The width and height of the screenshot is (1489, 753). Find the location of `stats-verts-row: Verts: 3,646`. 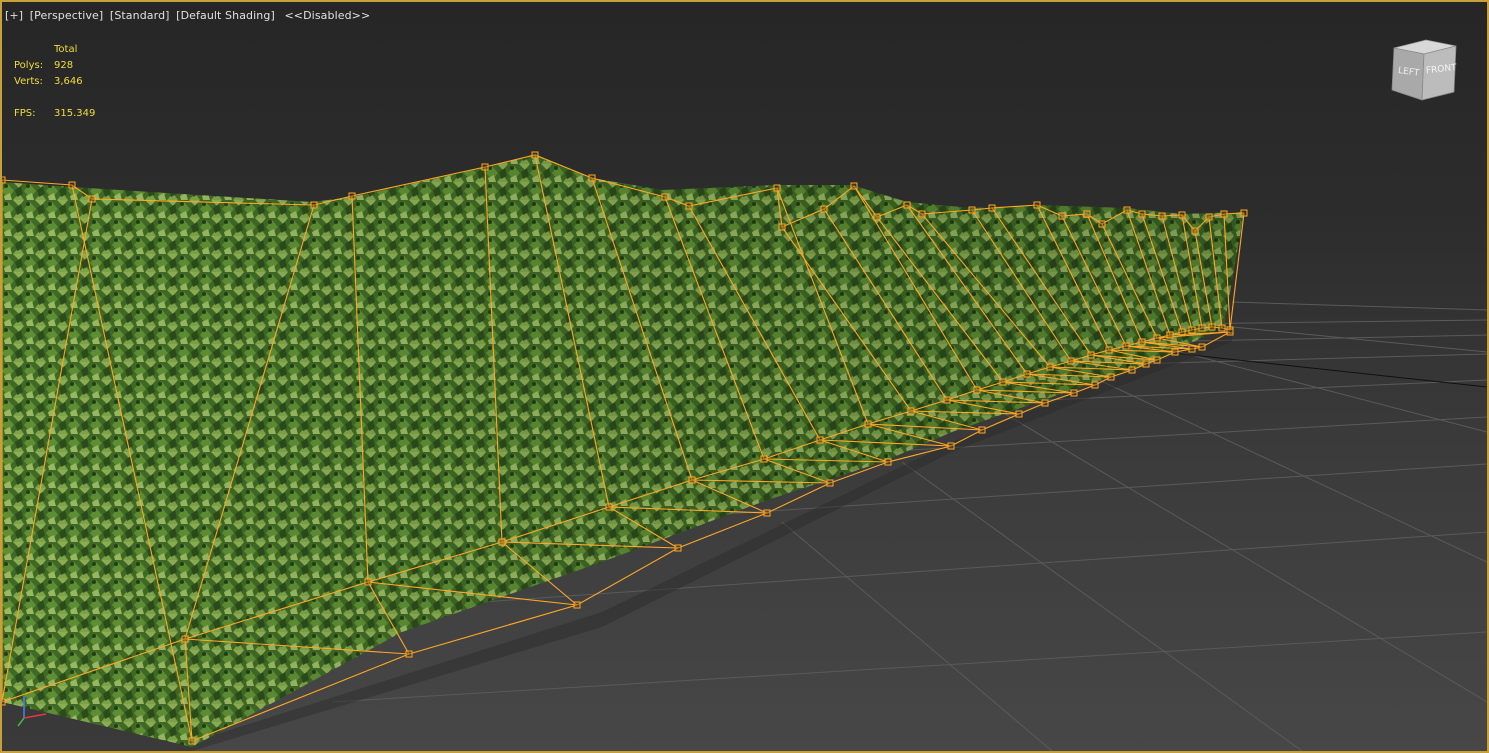

stats-verts-row: Verts: 3,646 is located at coordinates (54, 82).